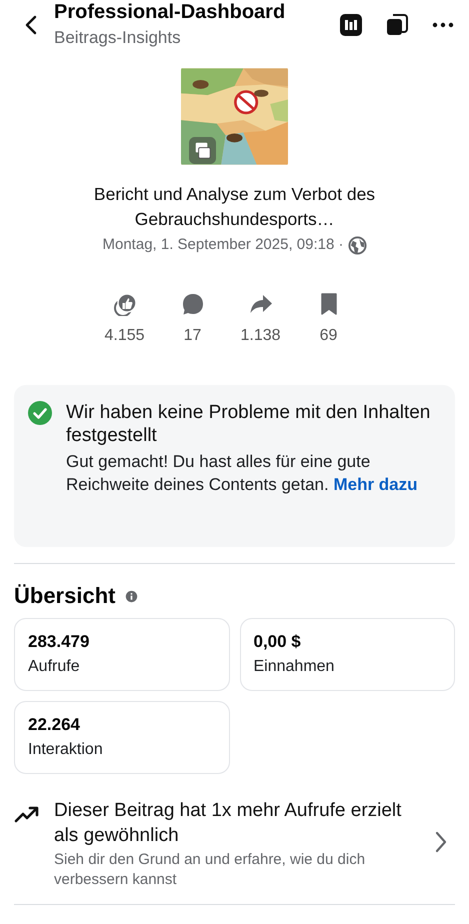 Image resolution: width=469 pixels, height=924 pixels. What do you see at coordinates (66, 750) in the screenshot?
I see `metric-label: Interaktion` at bounding box center [66, 750].